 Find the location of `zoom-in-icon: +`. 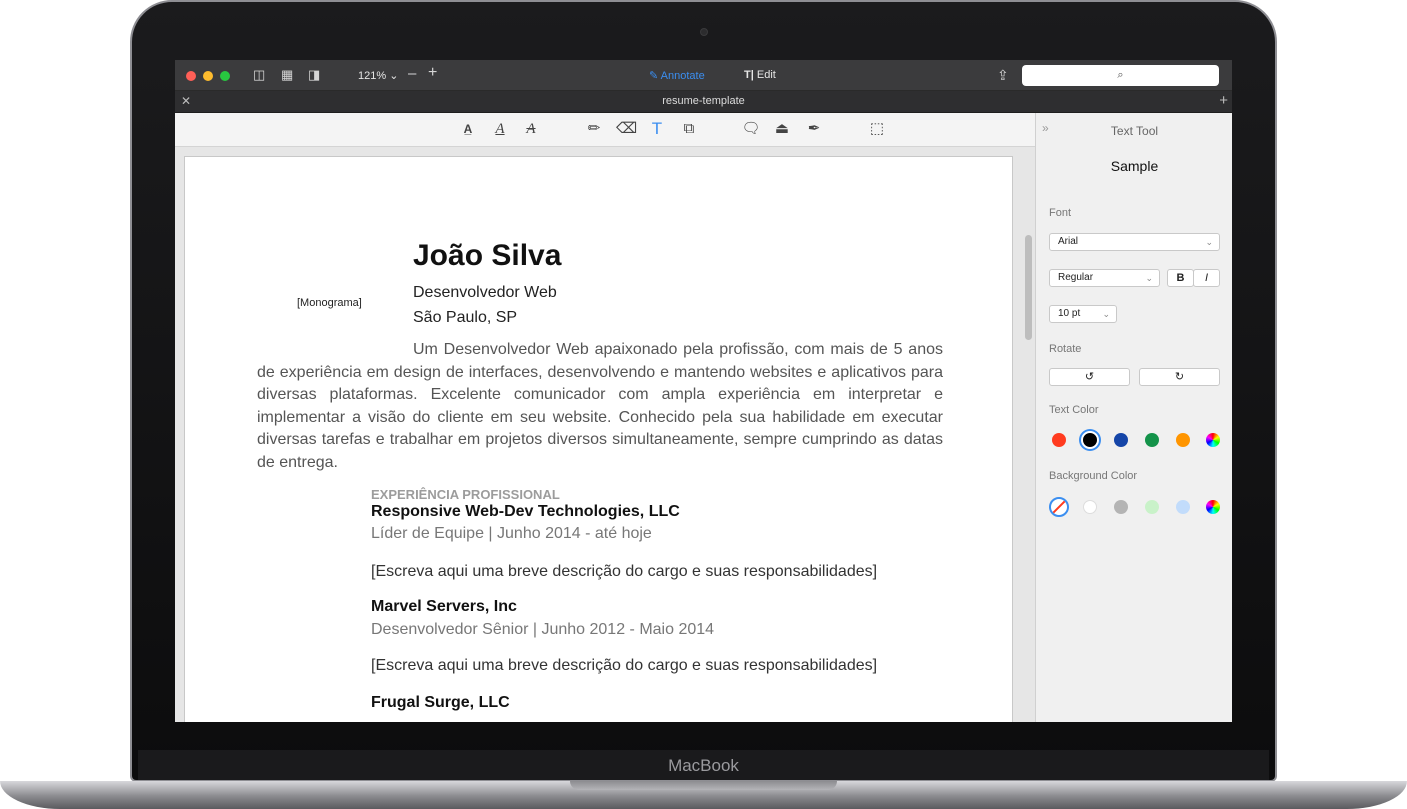

zoom-in-icon: + is located at coordinates (432, 73).